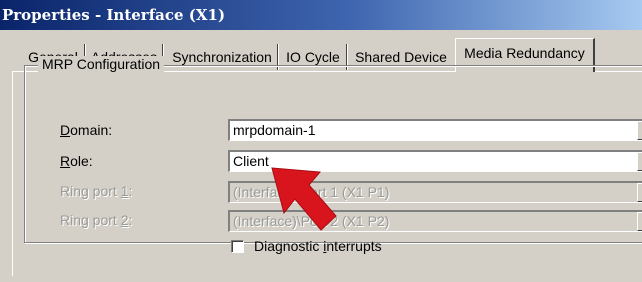  What do you see at coordinates (435, 130) in the screenshot?
I see `domain-select: mrpdomain-1` at bounding box center [435, 130].